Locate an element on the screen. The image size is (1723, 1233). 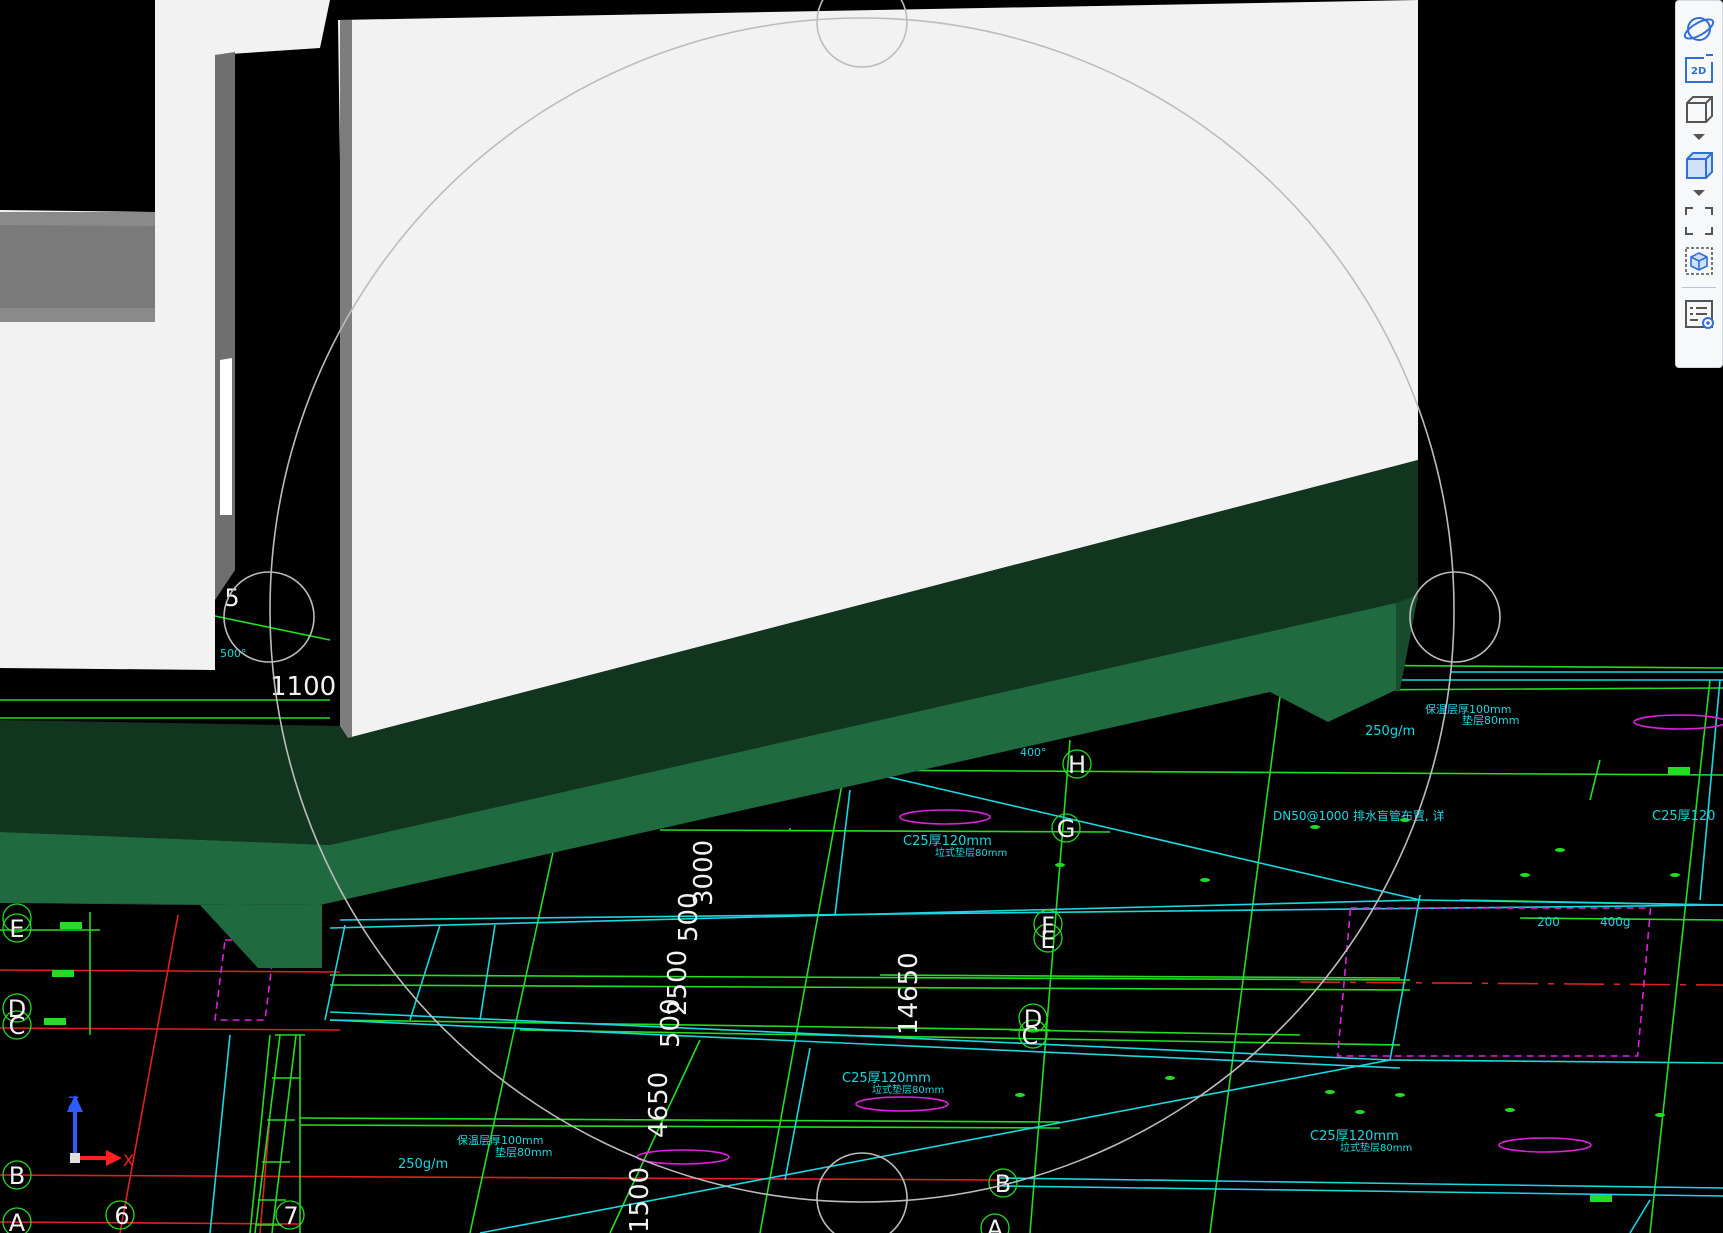
model-properties-icon is located at coordinates (1699, 314).